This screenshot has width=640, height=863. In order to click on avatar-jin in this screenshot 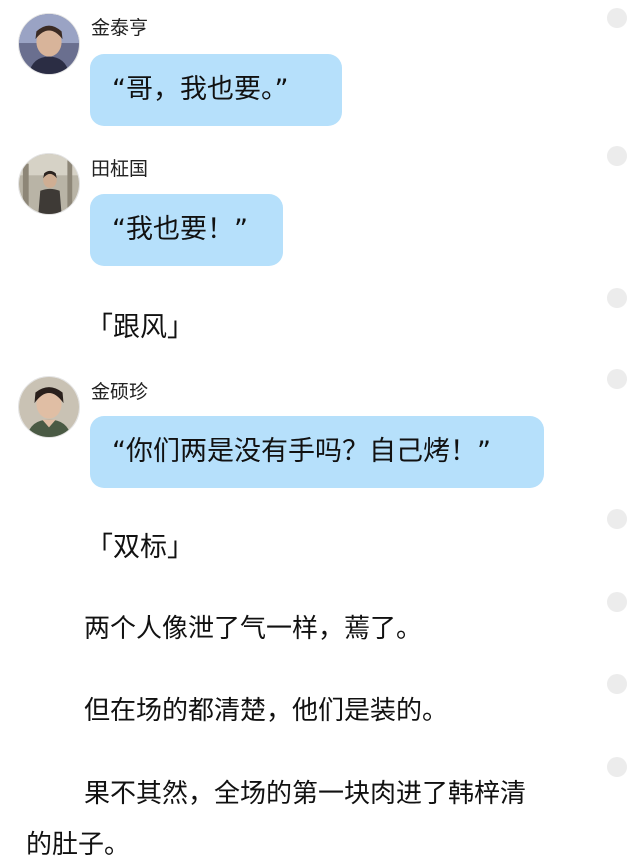, I will do `click(49, 407)`.